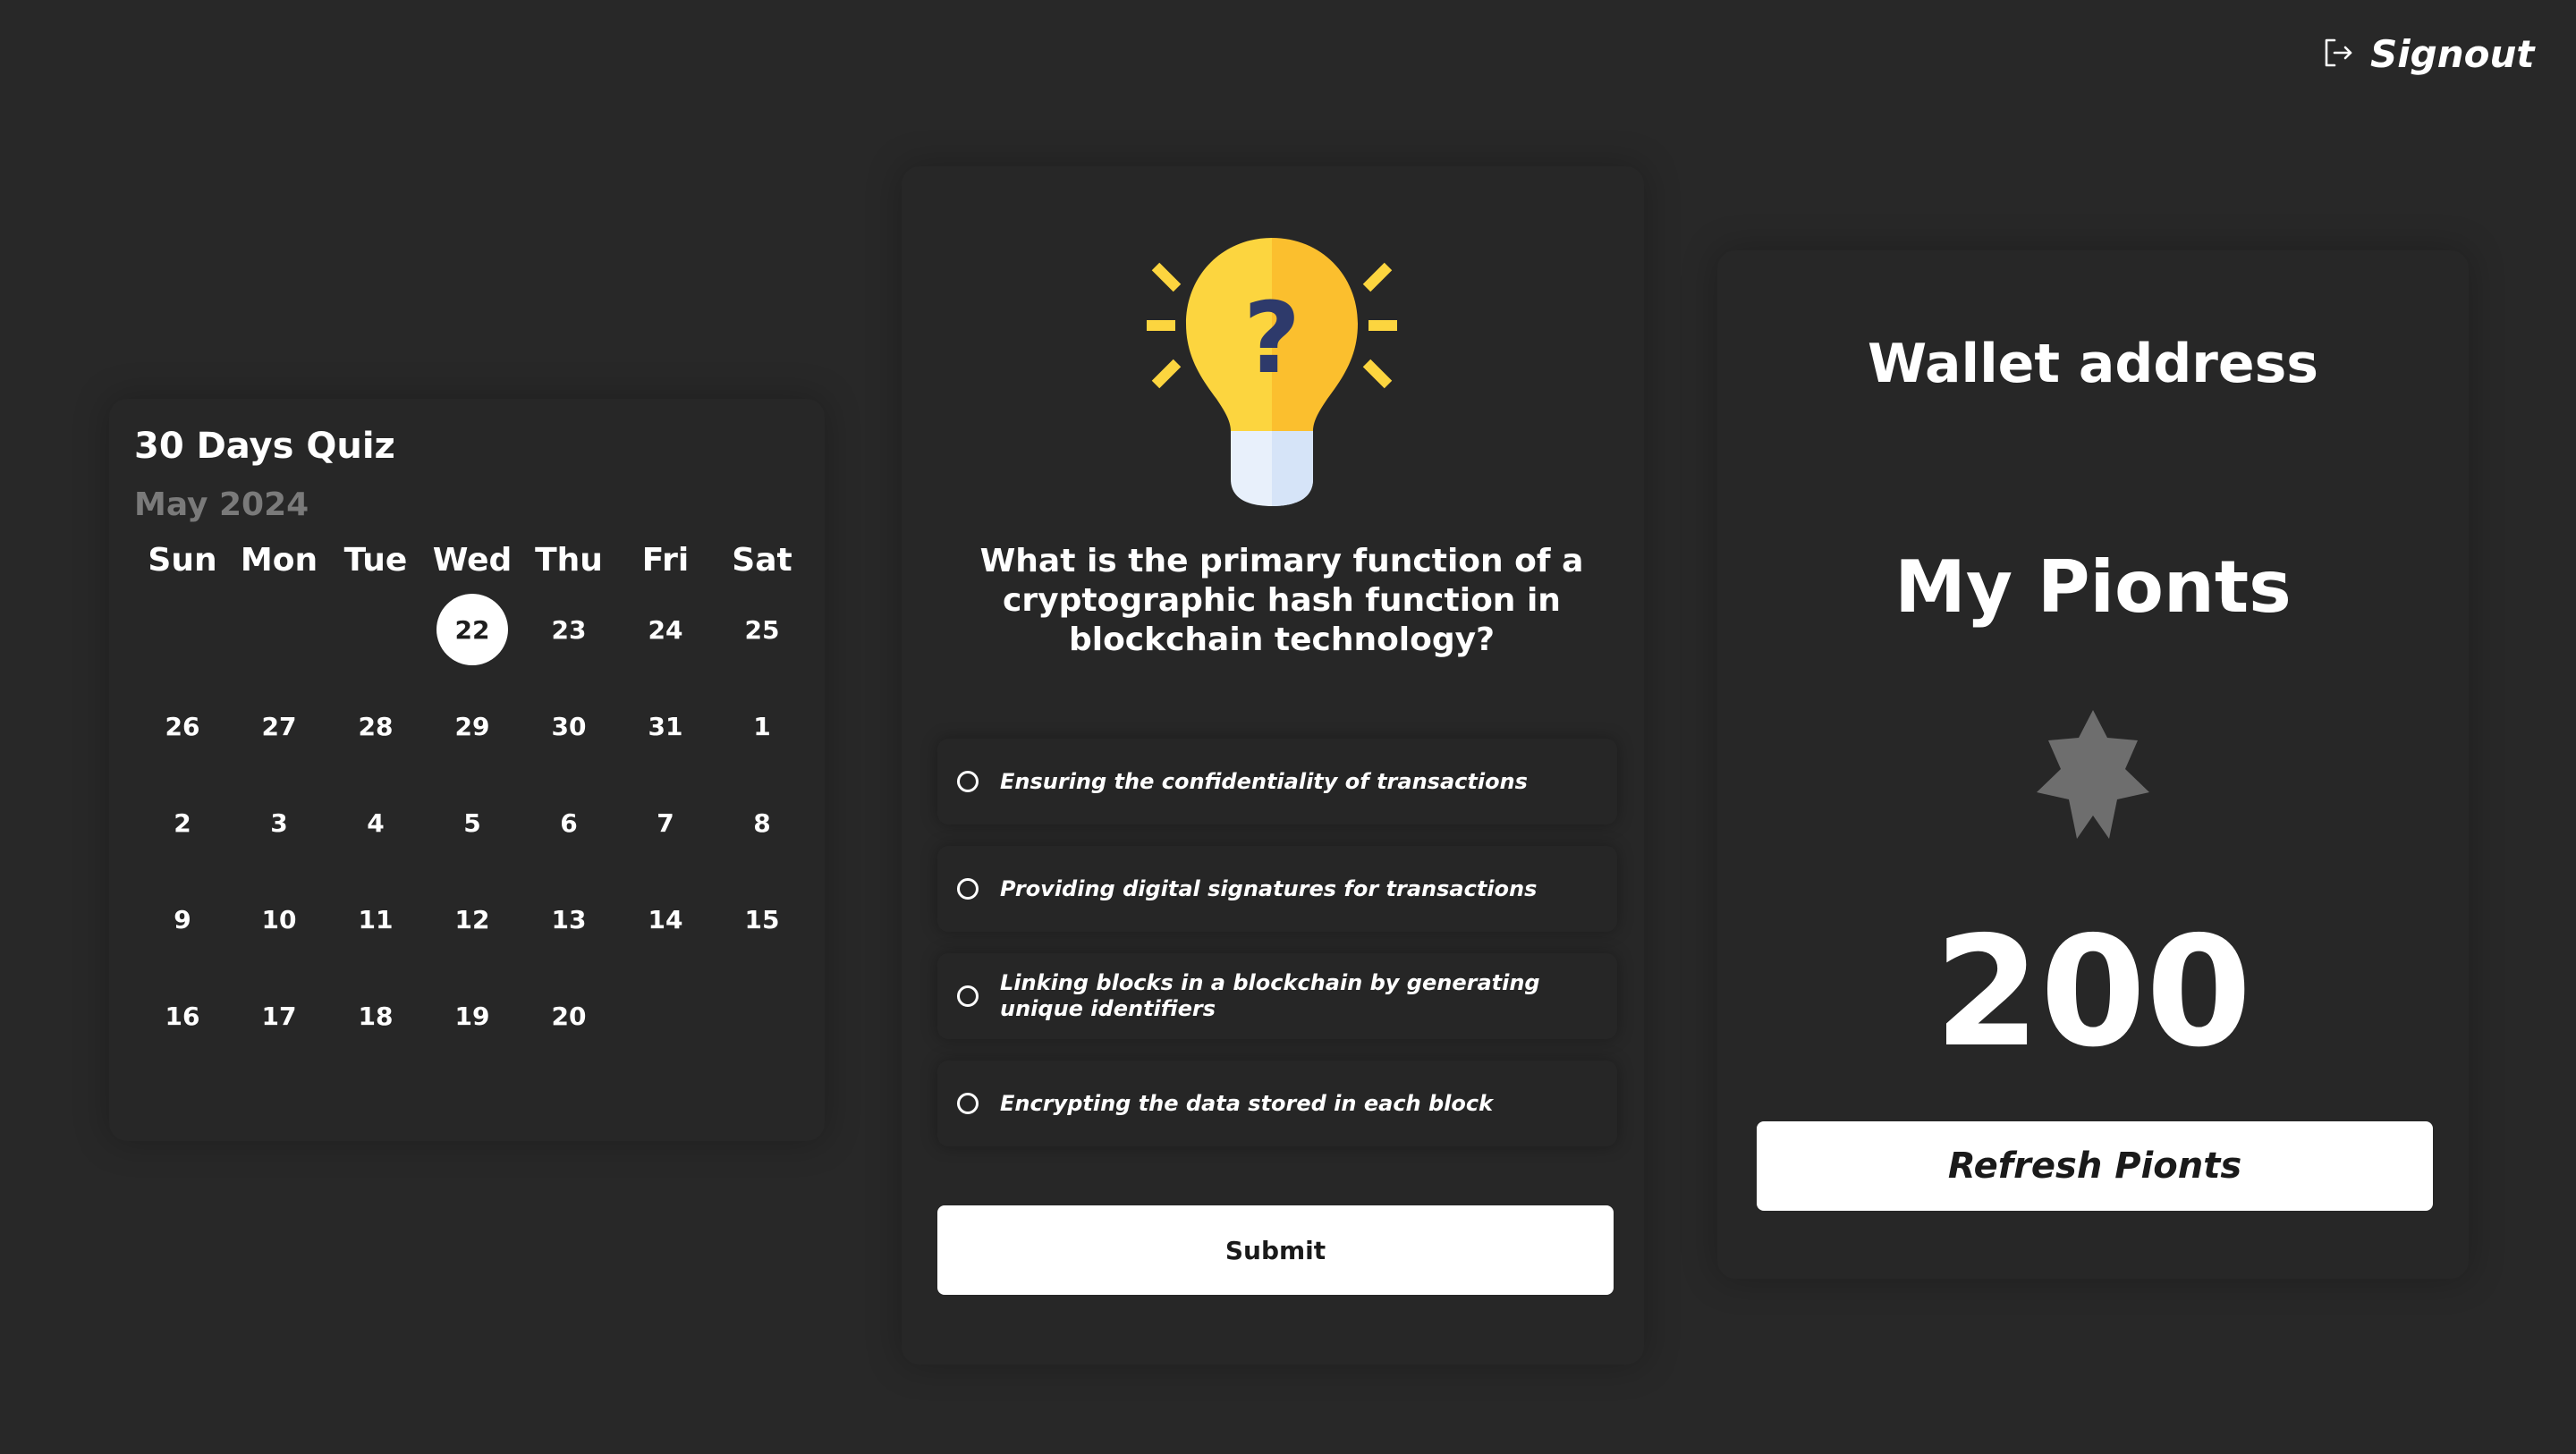 The height and width of the screenshot is (1454, 2576). What do you see at coordinates (375, 823) in the screenshot?
I see `calendar-day: 4` at bounding box center [375, 823].